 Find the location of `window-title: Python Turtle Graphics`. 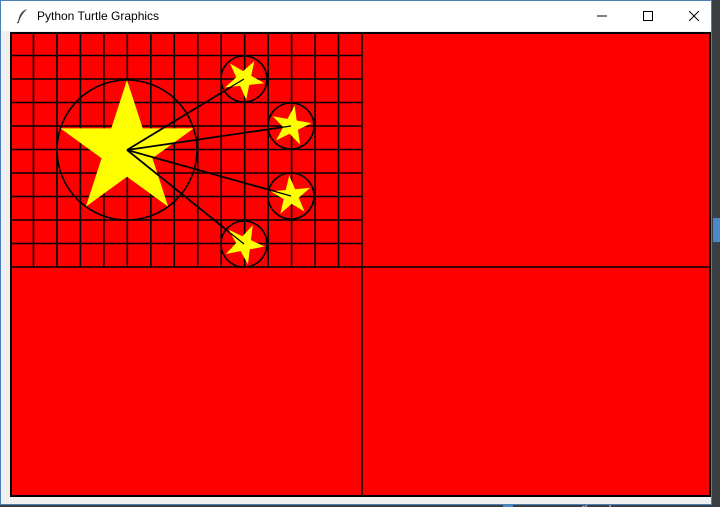

window-title: Python Turtle Graphics is located at coordinates (98, 16).